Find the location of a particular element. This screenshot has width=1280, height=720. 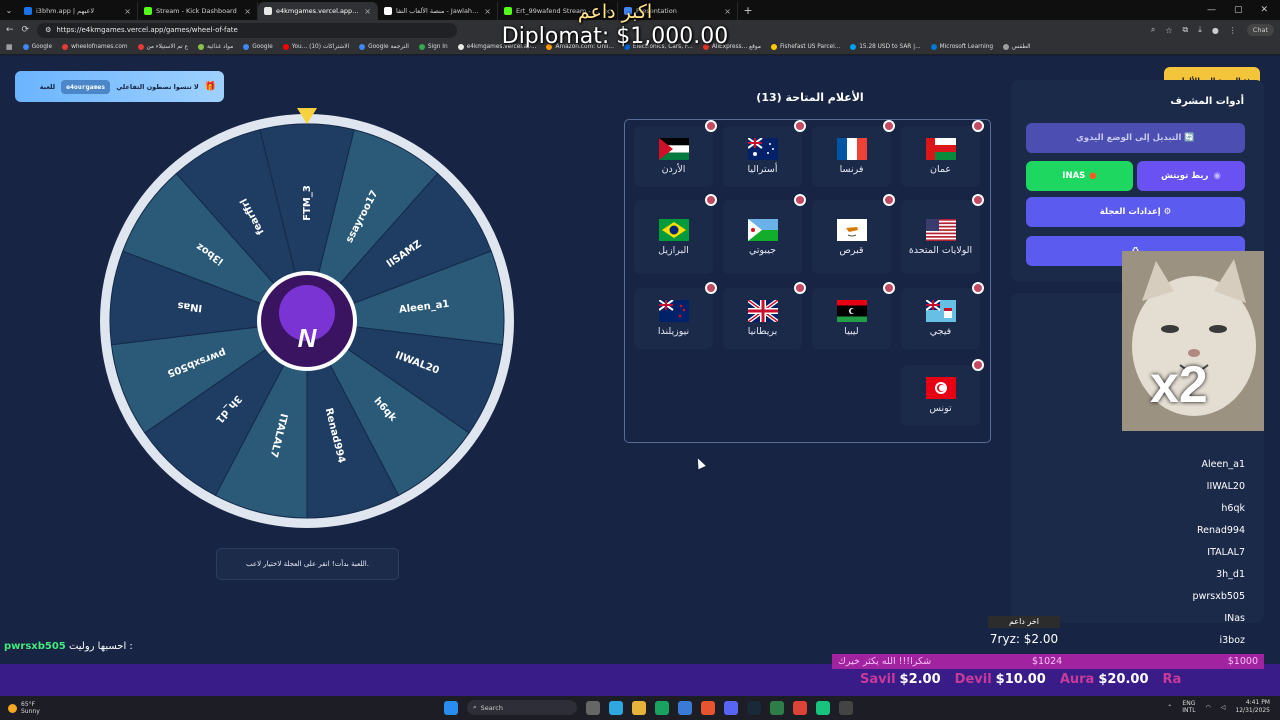

bookmark-item: مواد غذائية is located at coordinates (215, 47).